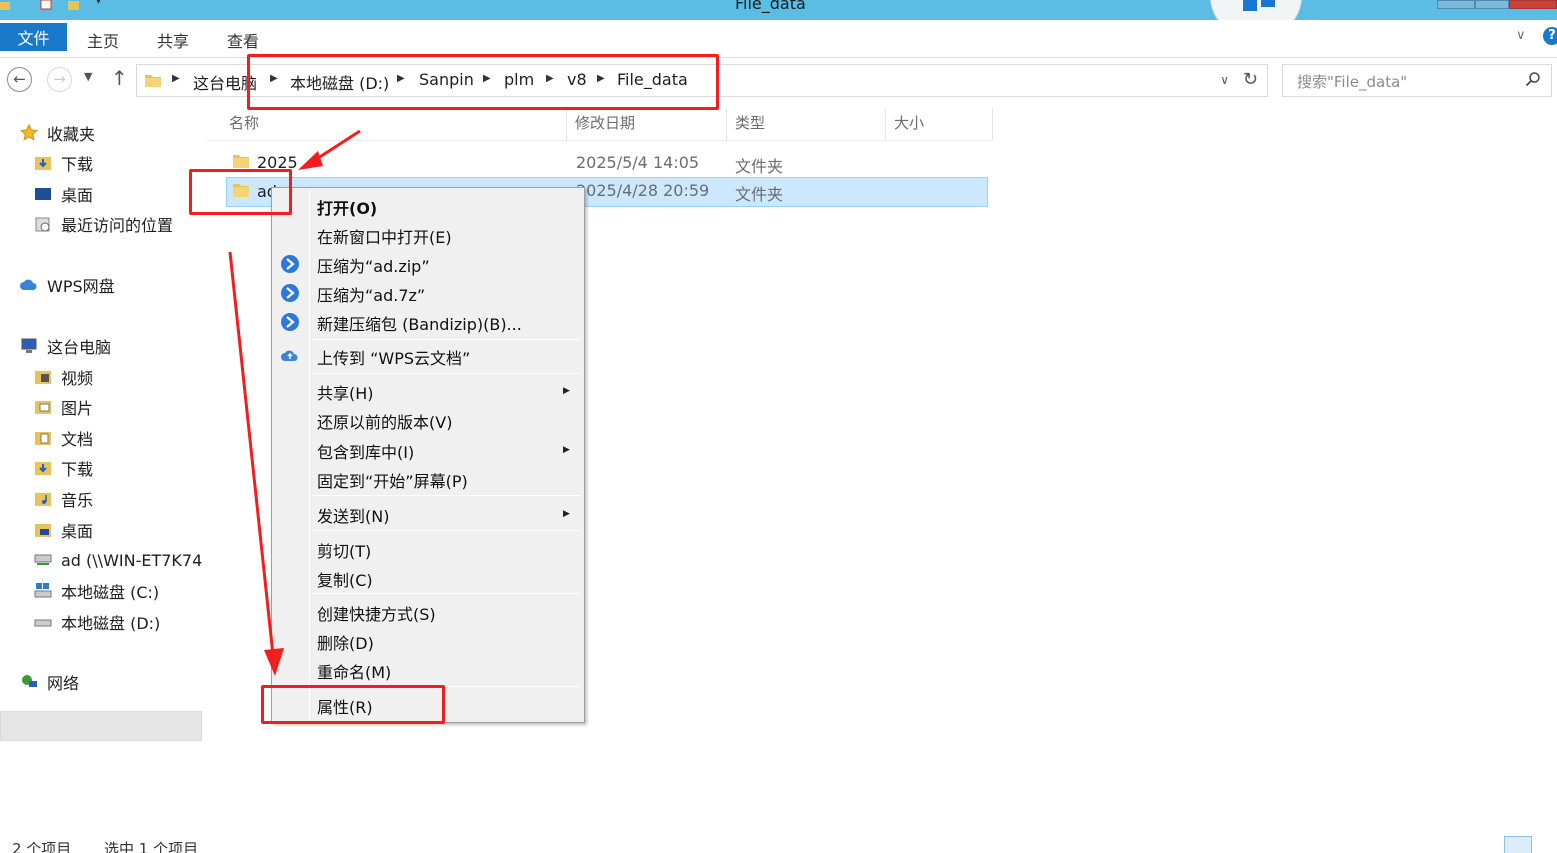  What do you see at coordinates (77, 439) in the screenshot?
I see `nav-item-label: 文档` at bounding box center [77, 439].